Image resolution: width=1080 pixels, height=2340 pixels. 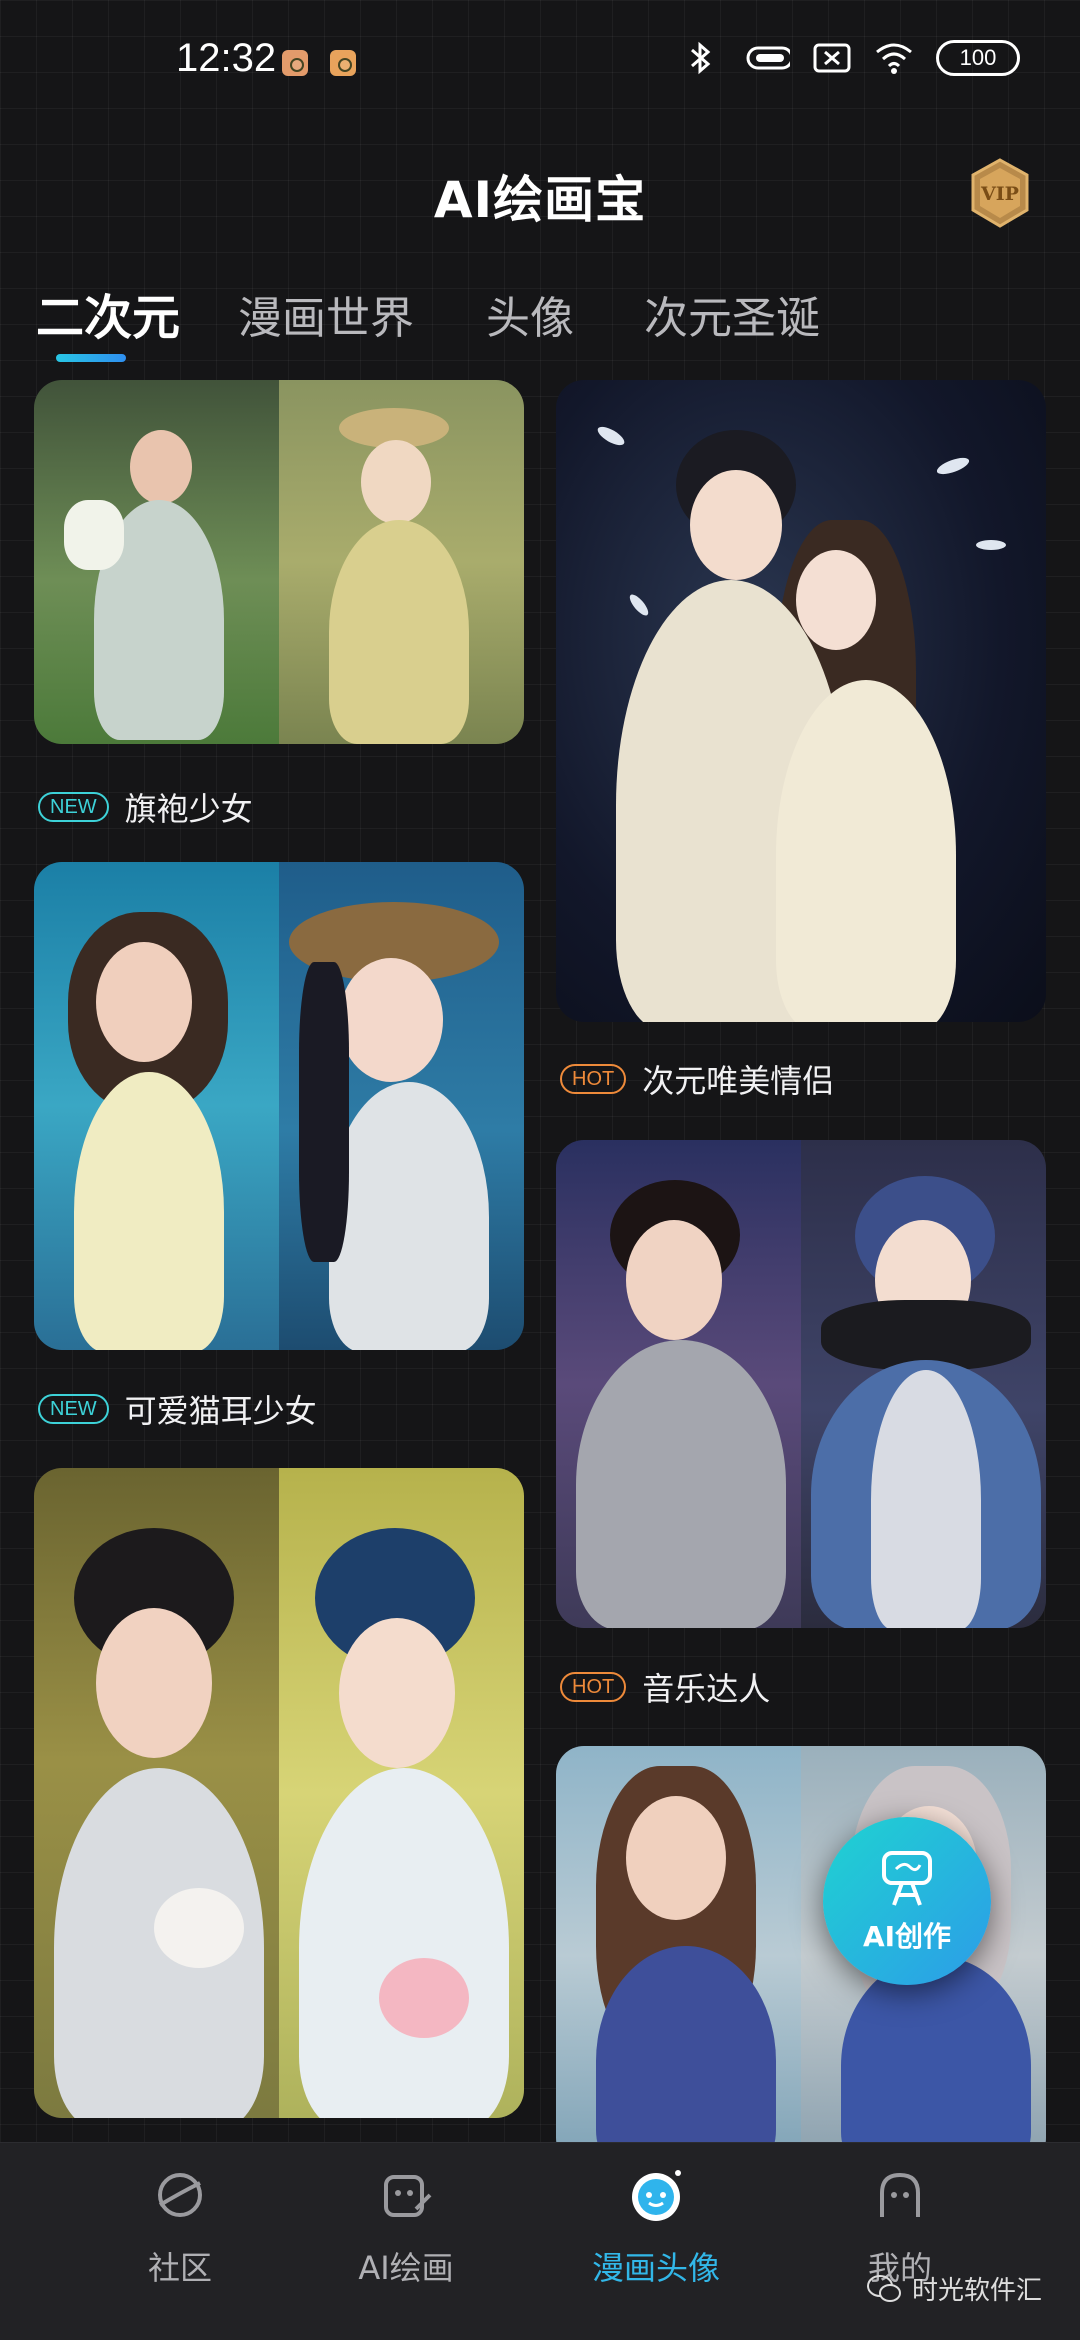 I want to click on vip-badge: VIP, so click(x=1000, y=193).